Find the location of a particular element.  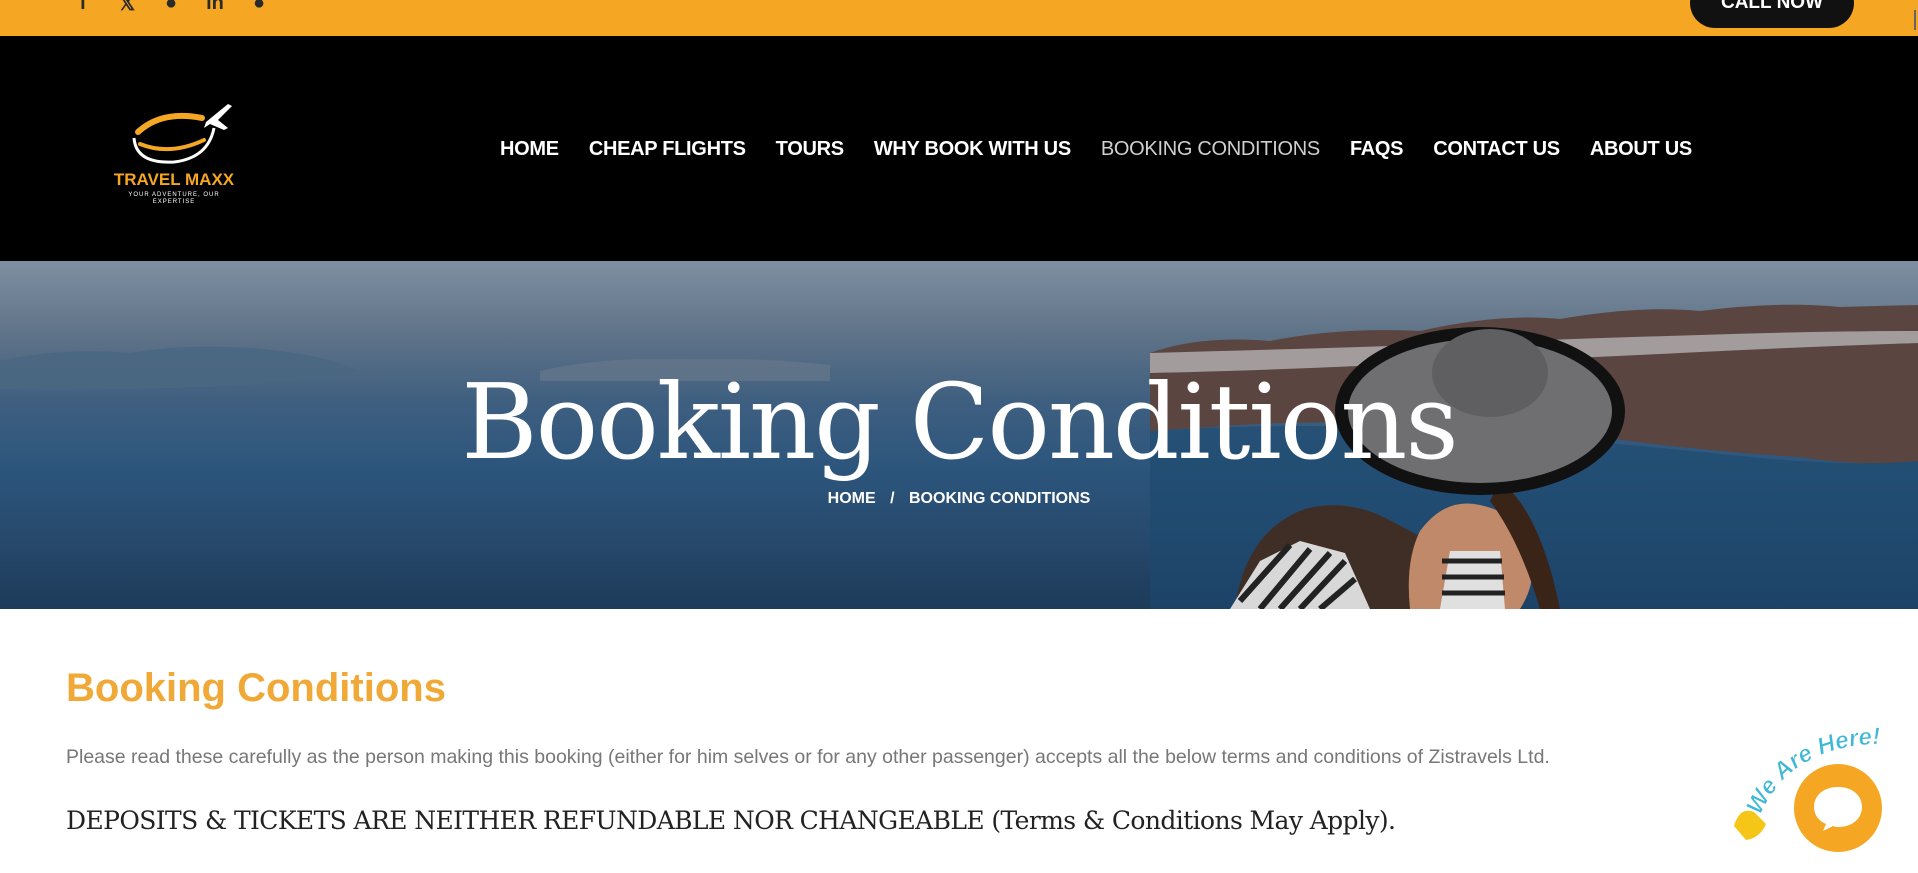

scrollbar-indicator is located at coordinates (1915, 20).